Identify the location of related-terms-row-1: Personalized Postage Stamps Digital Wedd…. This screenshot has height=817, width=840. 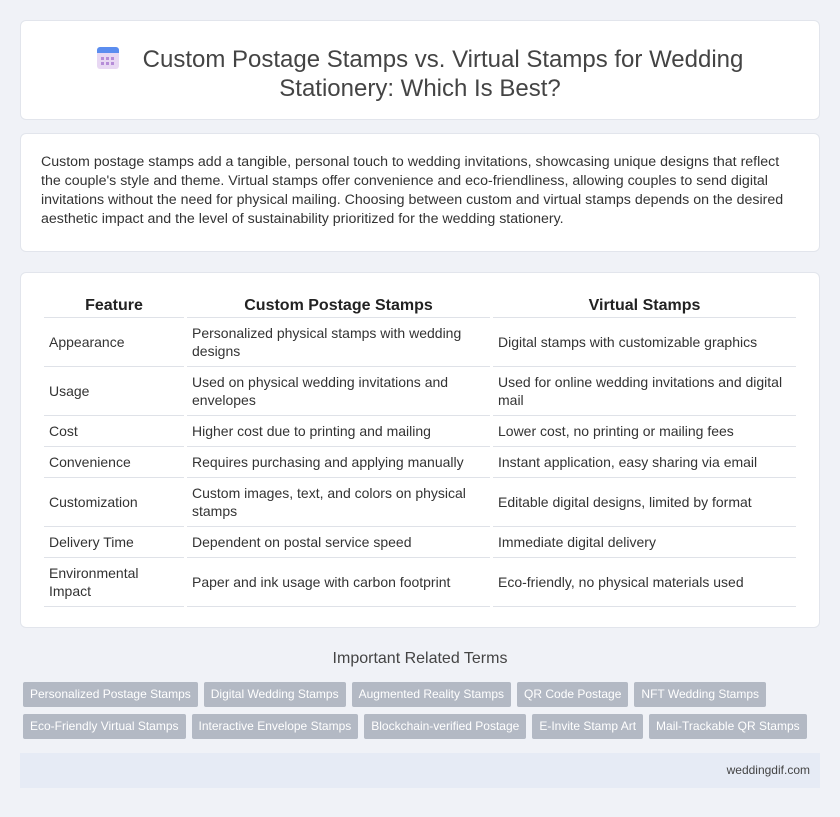
(395, 694).